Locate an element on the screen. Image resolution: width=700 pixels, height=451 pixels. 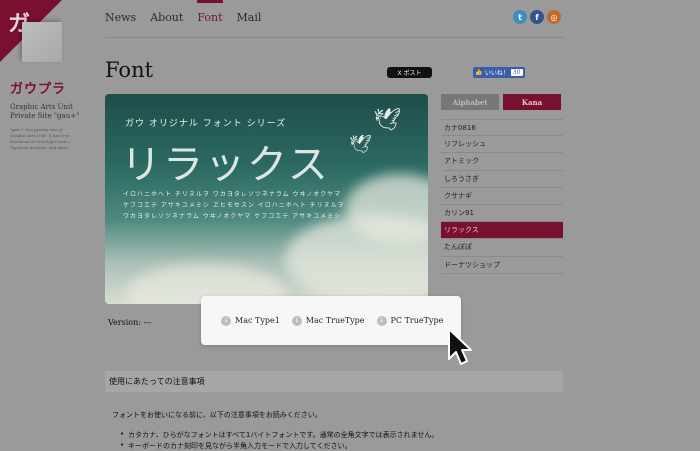
download-mac-type1: ↓ Mac Type1 is located at coordinates (250, 320).